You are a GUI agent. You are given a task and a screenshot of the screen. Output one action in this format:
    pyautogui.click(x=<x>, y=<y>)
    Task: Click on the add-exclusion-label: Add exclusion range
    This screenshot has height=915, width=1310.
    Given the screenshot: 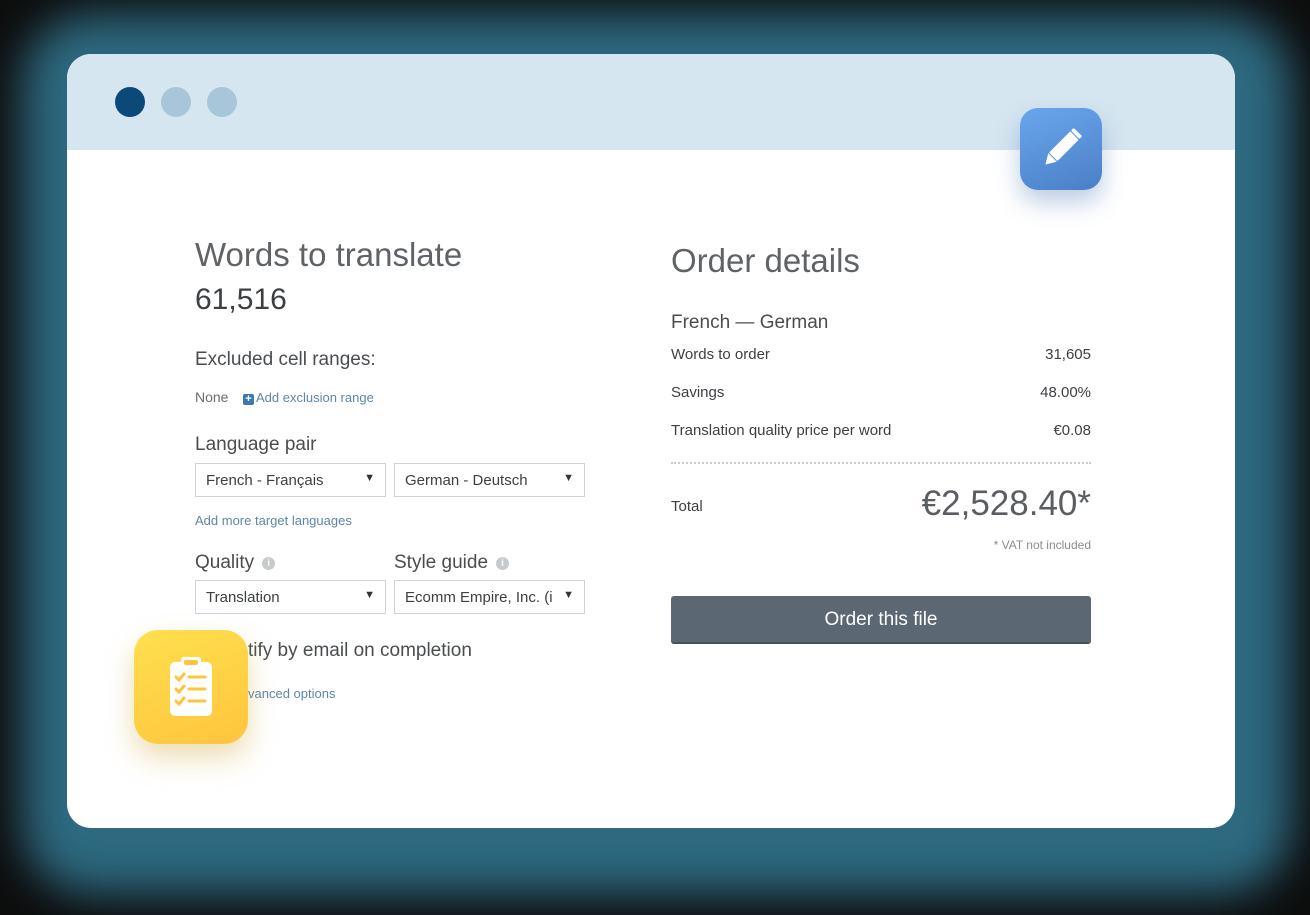 What is the action you would take?
    pyautogui.click(x=315, y=397)
    